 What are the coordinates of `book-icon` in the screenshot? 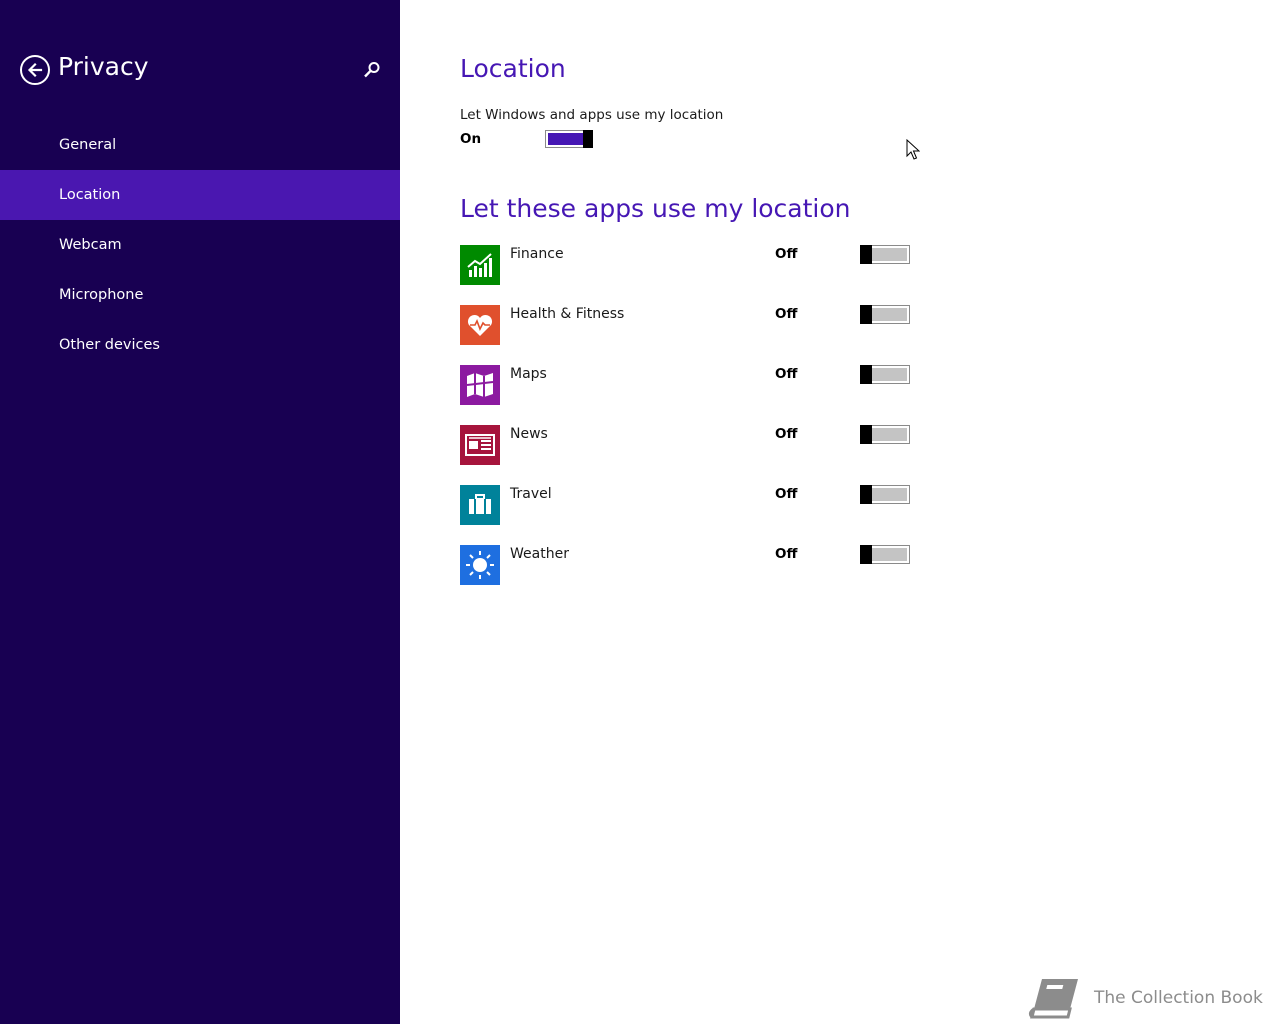 It's located at (1053, 999).